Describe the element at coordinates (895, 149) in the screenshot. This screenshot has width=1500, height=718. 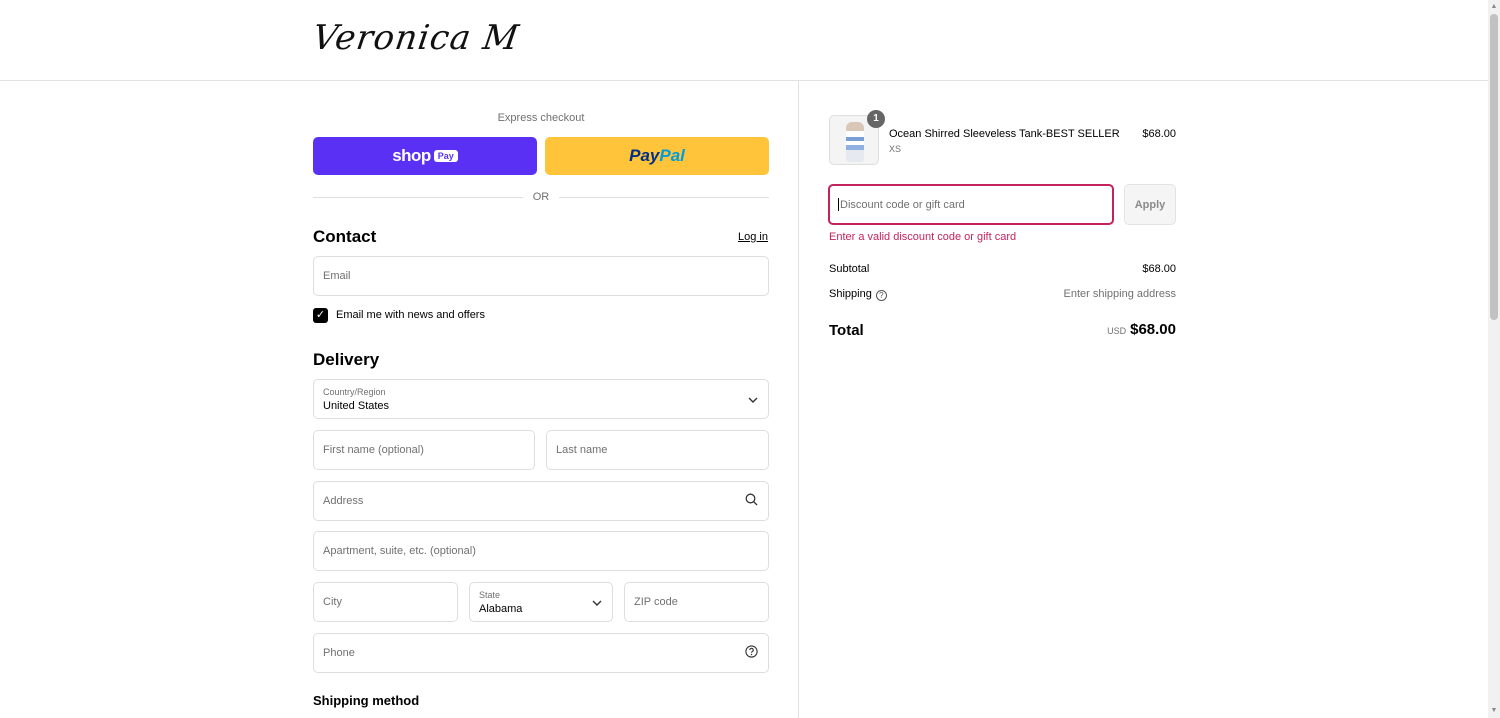
I see `product-variant: XS` at that location.